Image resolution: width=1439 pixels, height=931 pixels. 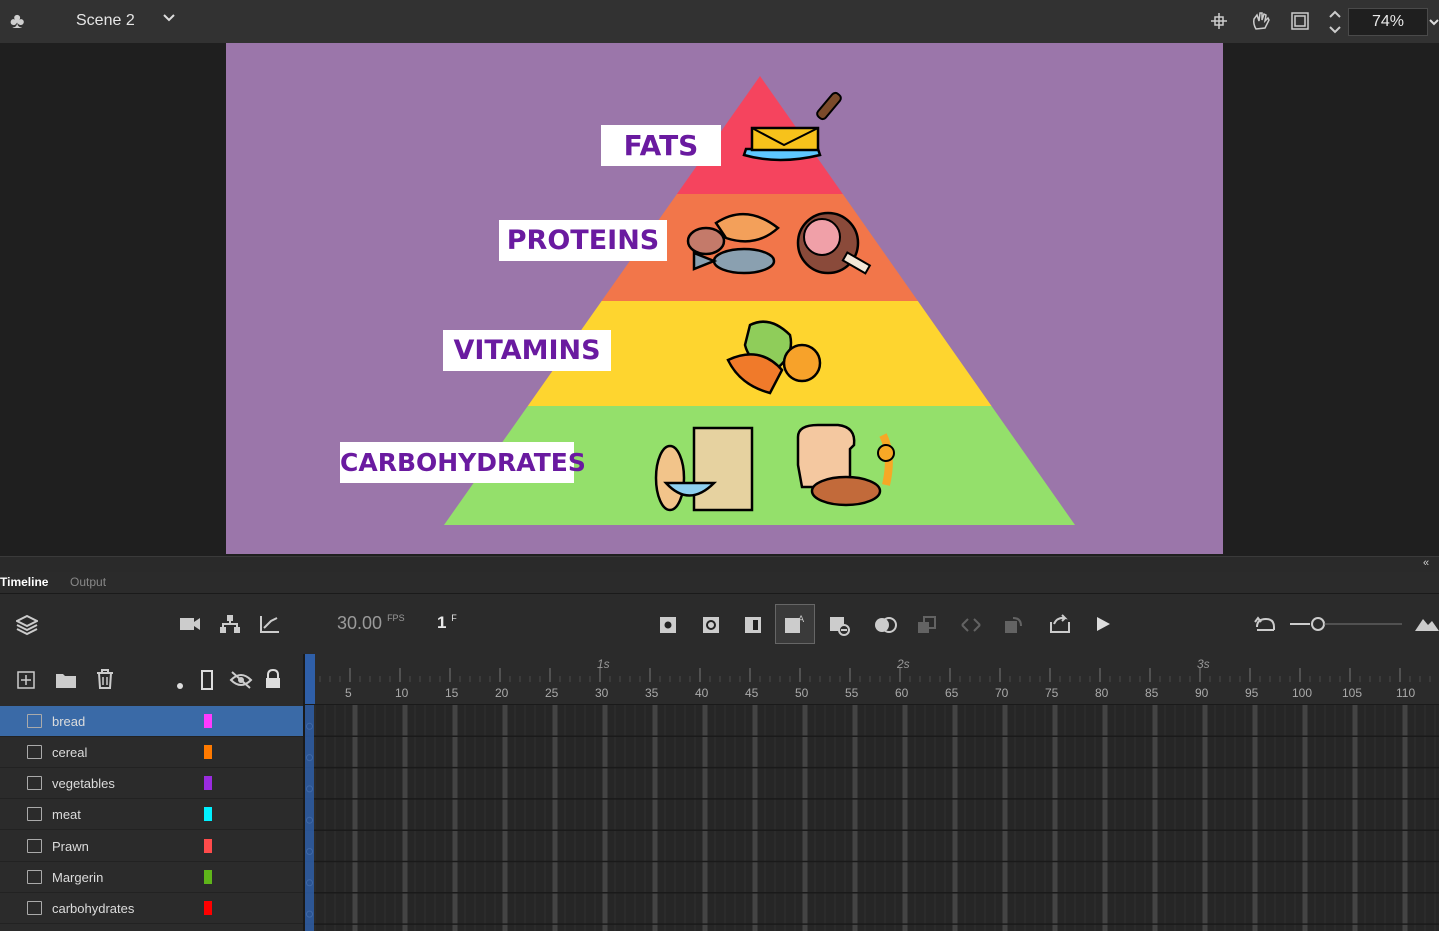 What do you see at coordinates (1203, 664) in the screenshot?
I see `second-marker: 3s` at bounding box center [1203, 664].